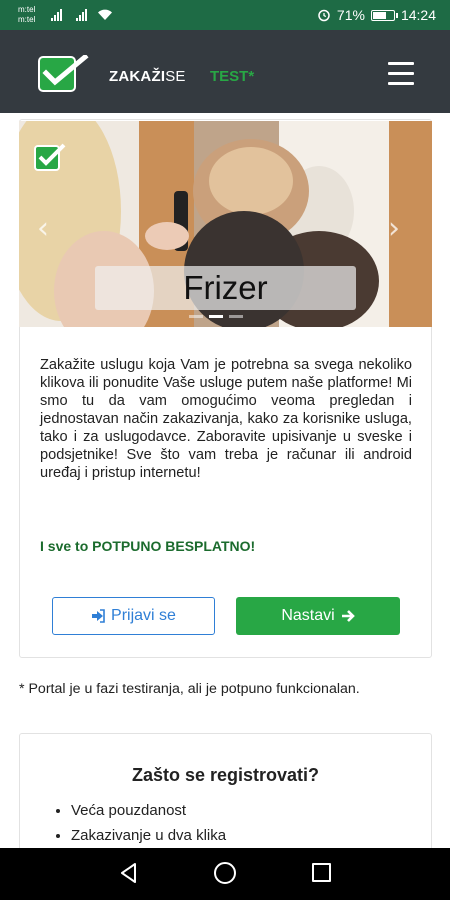  I want to click on arrow-right-icon, so click(348, 616).